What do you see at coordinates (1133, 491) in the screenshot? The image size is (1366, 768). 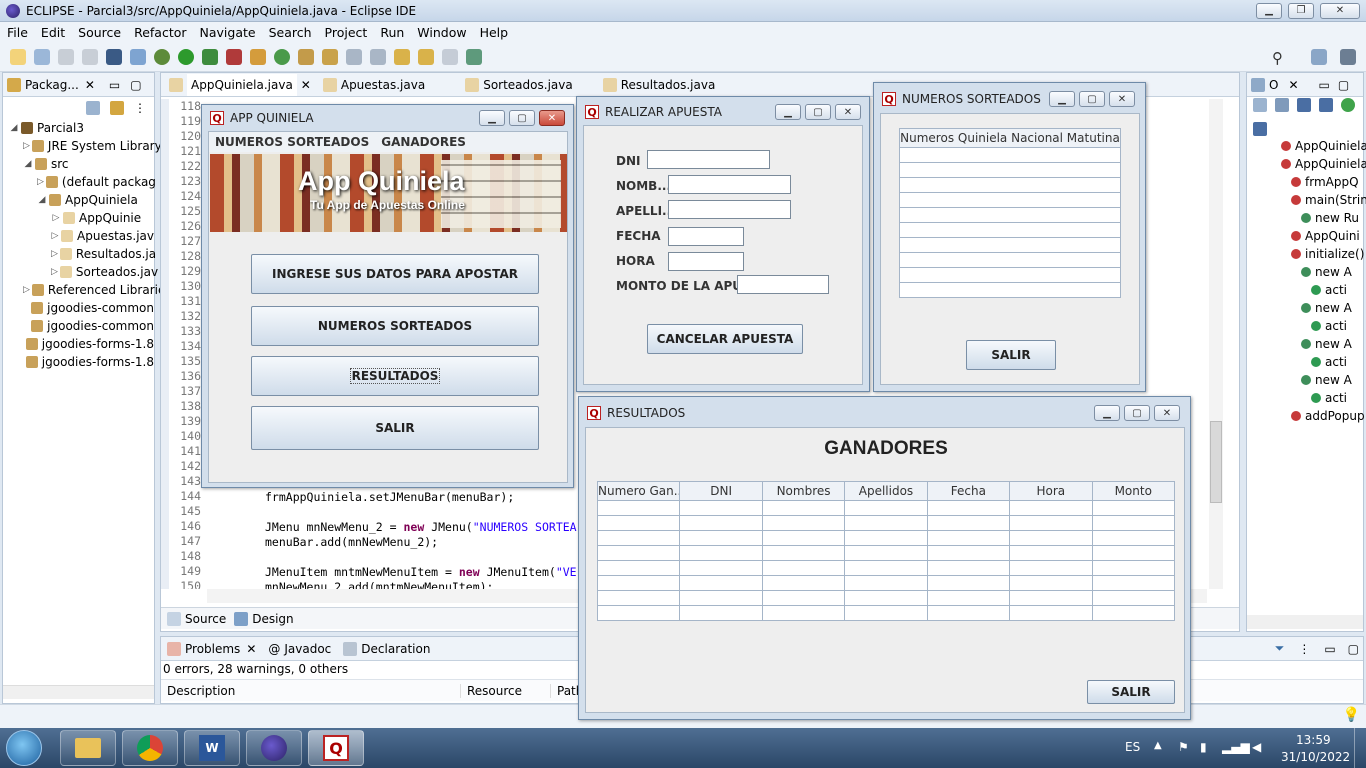 I see `column-header: Monto` at bounding box center [1133, 491].